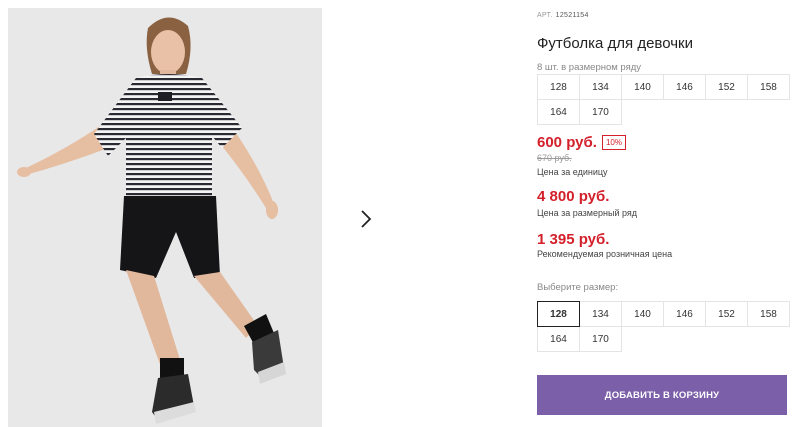  I want to click on next-image-button, so click(365, 218).